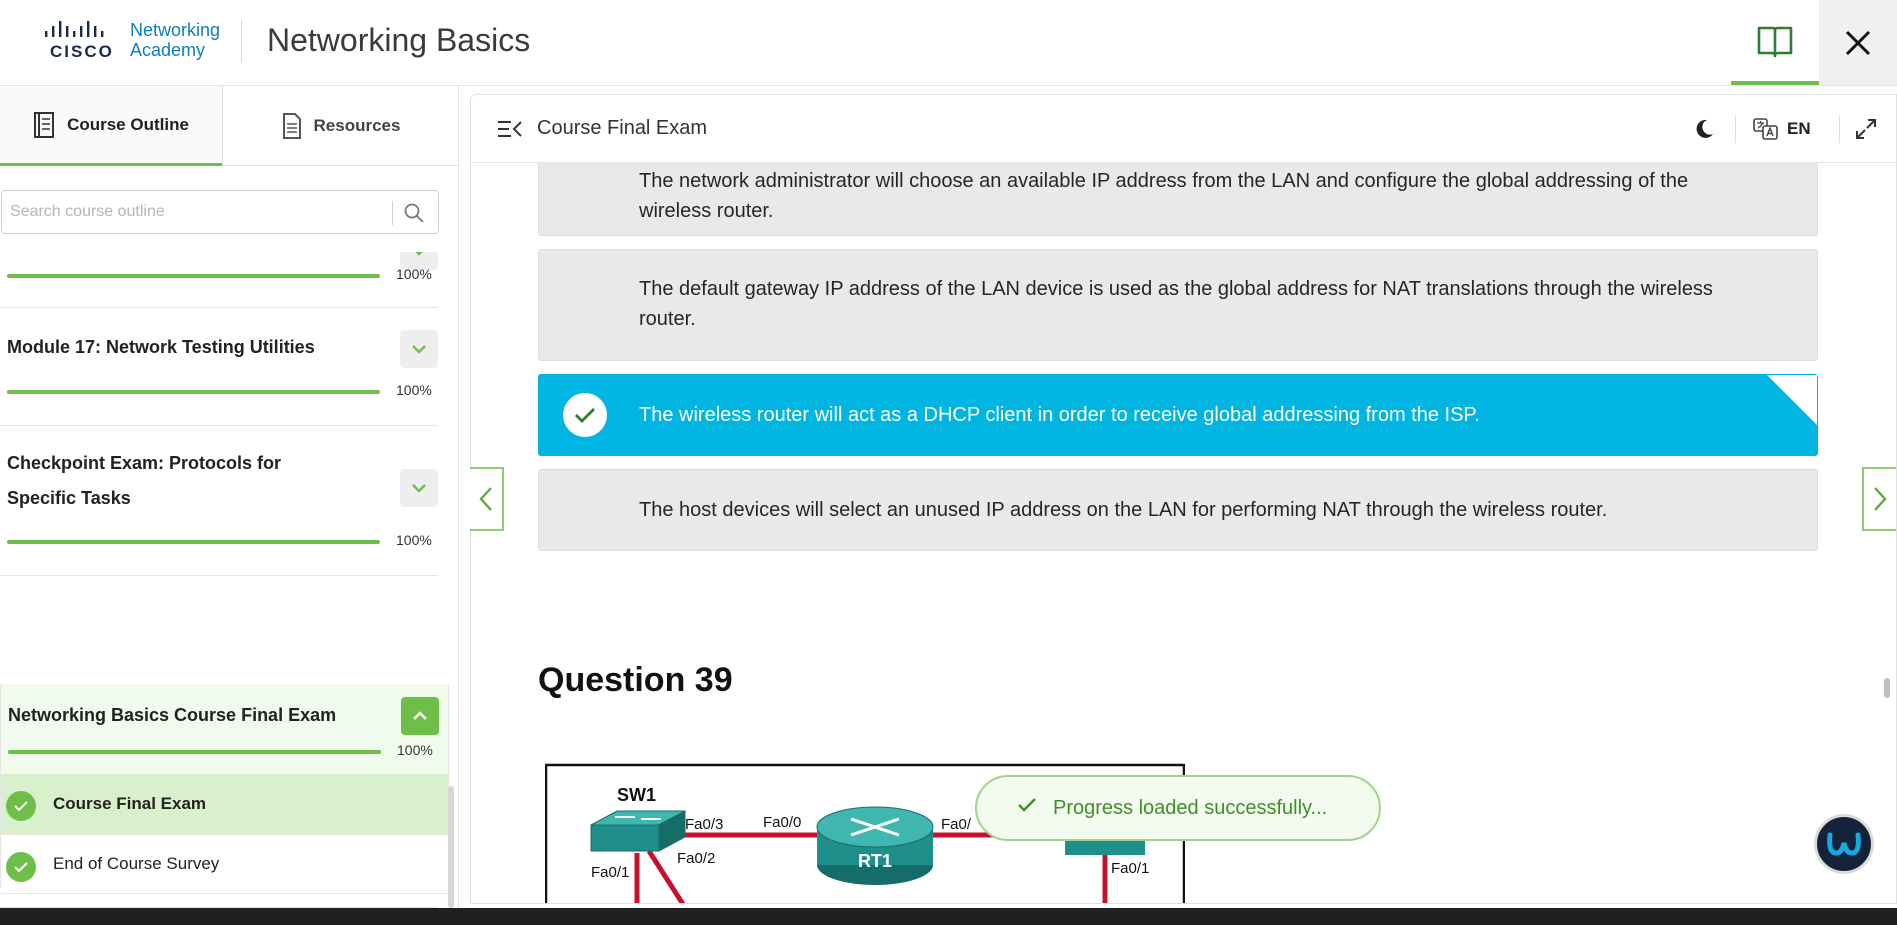 Image resolution: width=1897 pixels, height=925 pixels. Describe the element at coordinates (1183, 129) in the screenshot. I see `content-header: Course Final Exam EN` at that location.